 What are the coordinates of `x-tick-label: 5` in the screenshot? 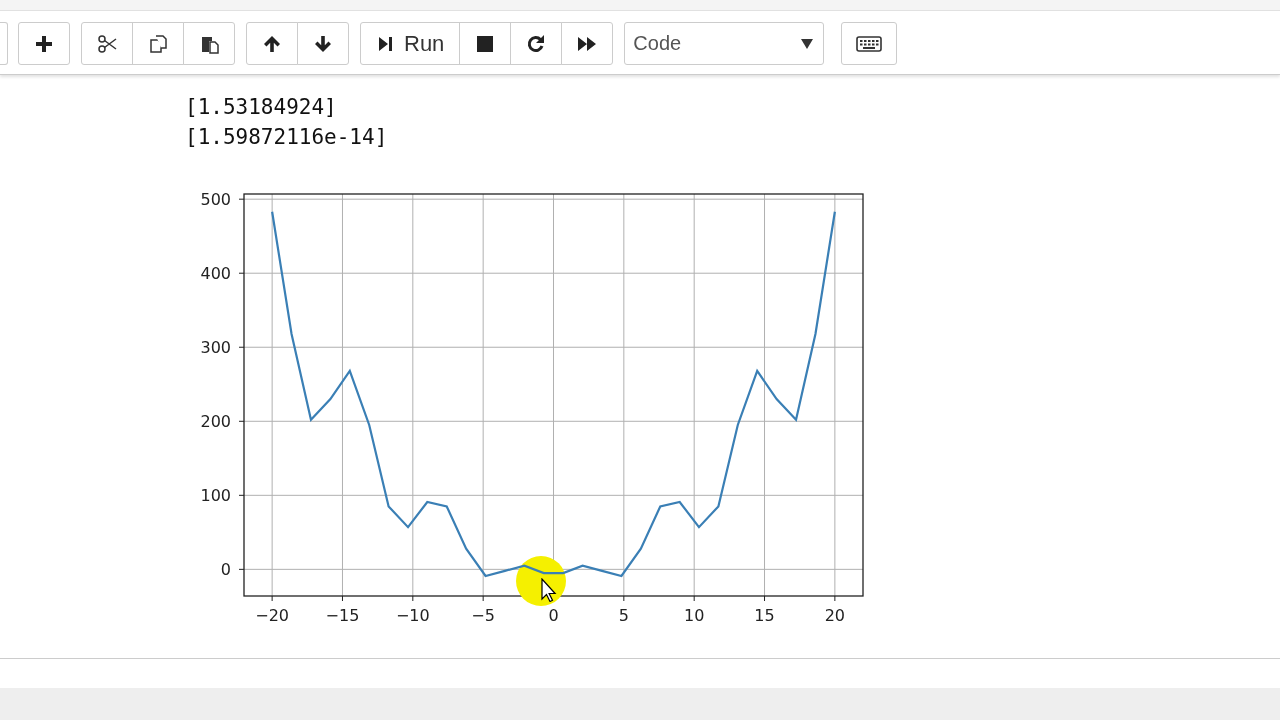 It's located at (623, 615).